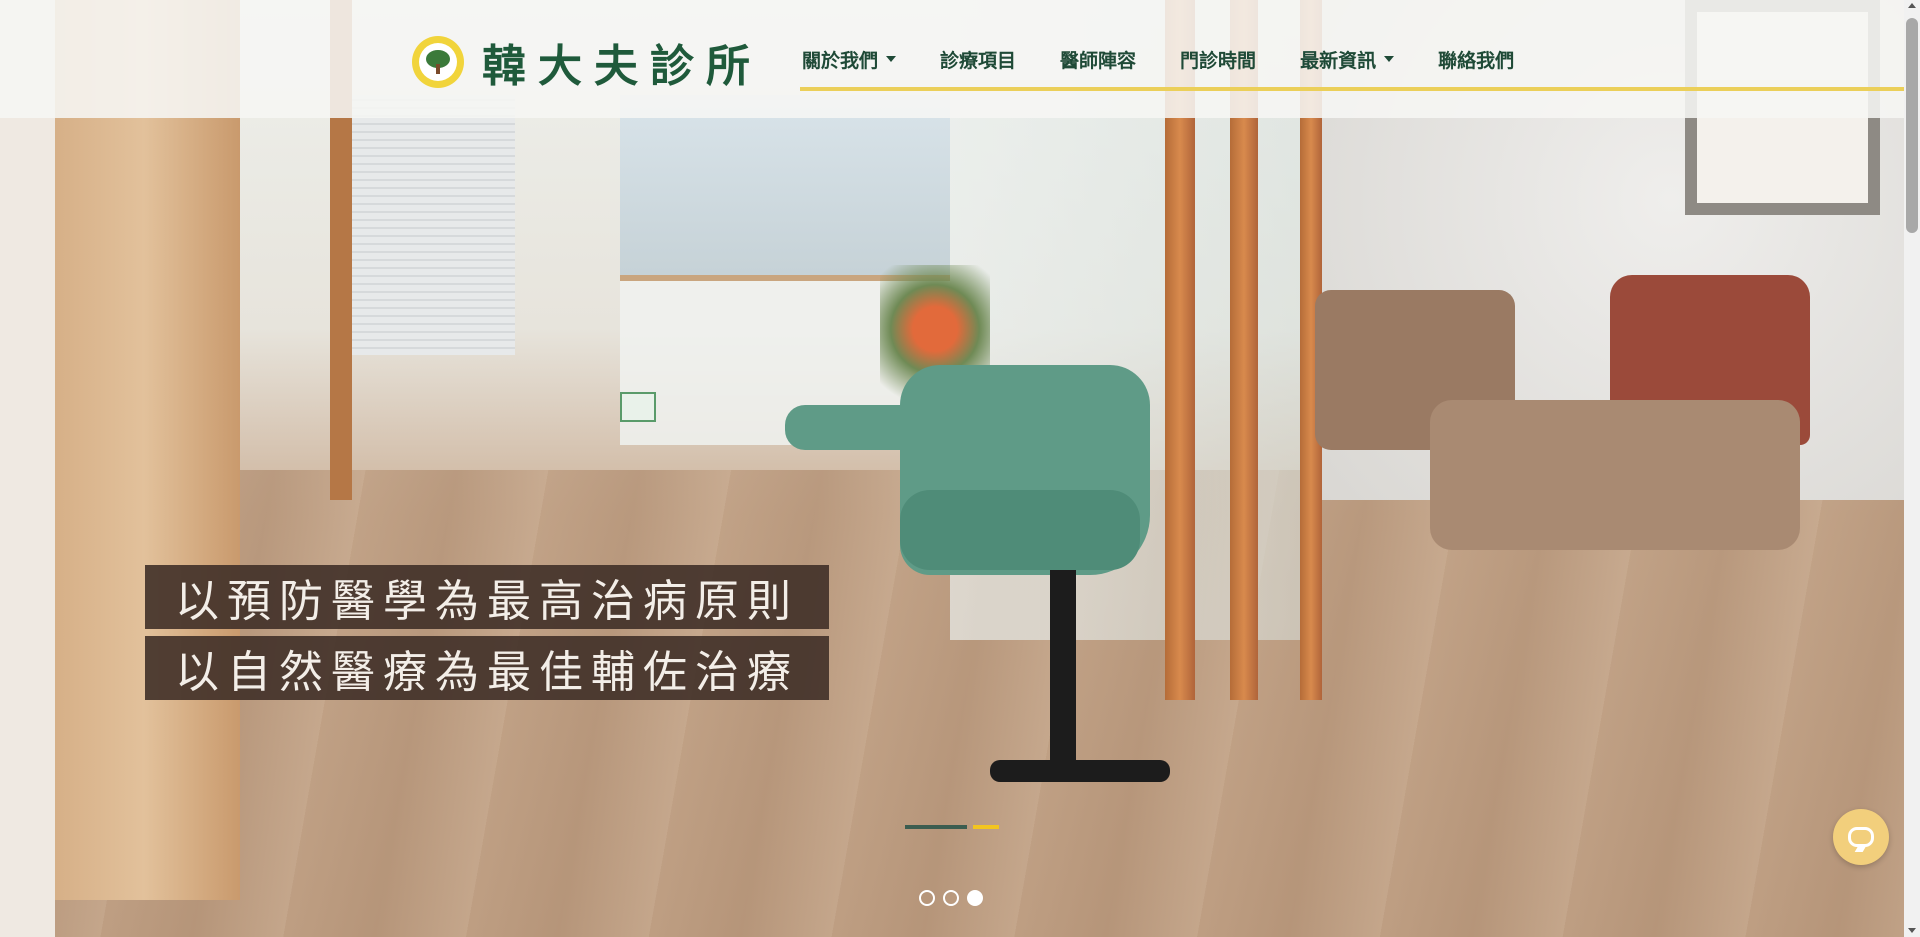 The width and height of the screenshot is (1920, 937). What do you see at coordinates (487, 668) in the screenshot?
I see `hero-slogan: 以自然醫療為最佳輔佐治療` at bounding box center [487, 668].